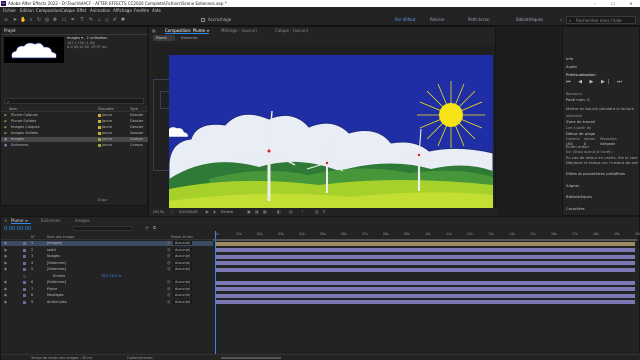 Image resolution: width=640 pixels, height=360 pixels. What do you see at coordinates (291, 30) in the screenshot?
I see `tab-layer: Calque : (aucun)` at bounding box center [291, 30].